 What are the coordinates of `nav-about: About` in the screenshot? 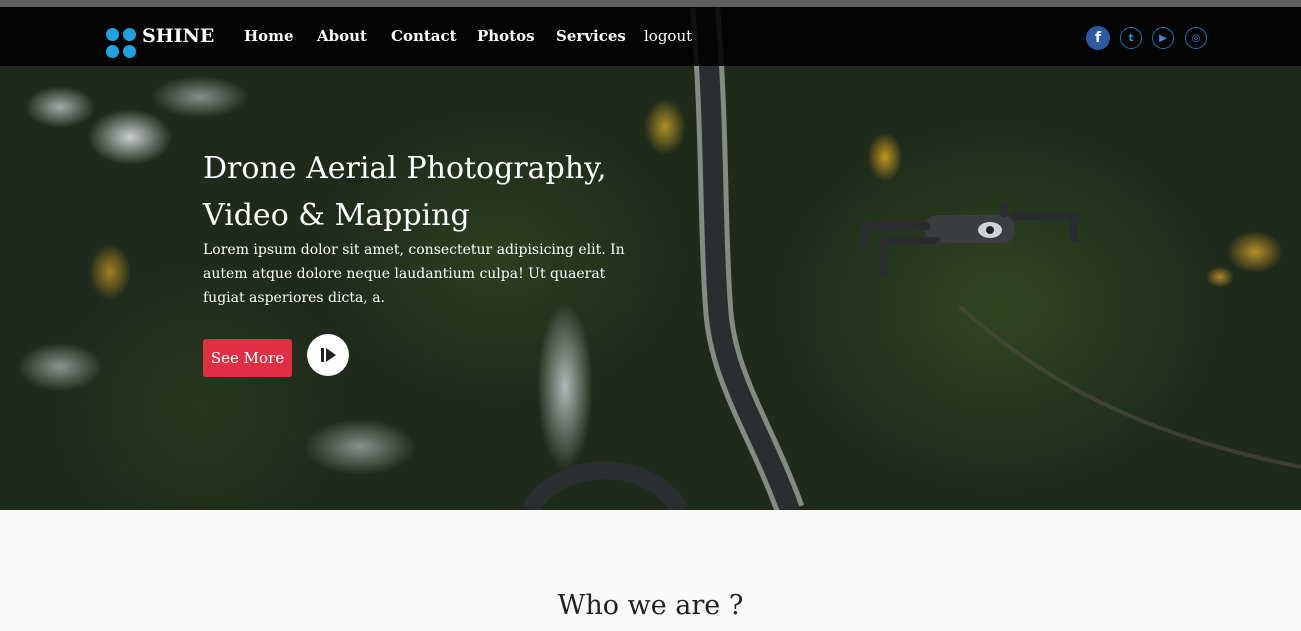 It's located at (342, 36).